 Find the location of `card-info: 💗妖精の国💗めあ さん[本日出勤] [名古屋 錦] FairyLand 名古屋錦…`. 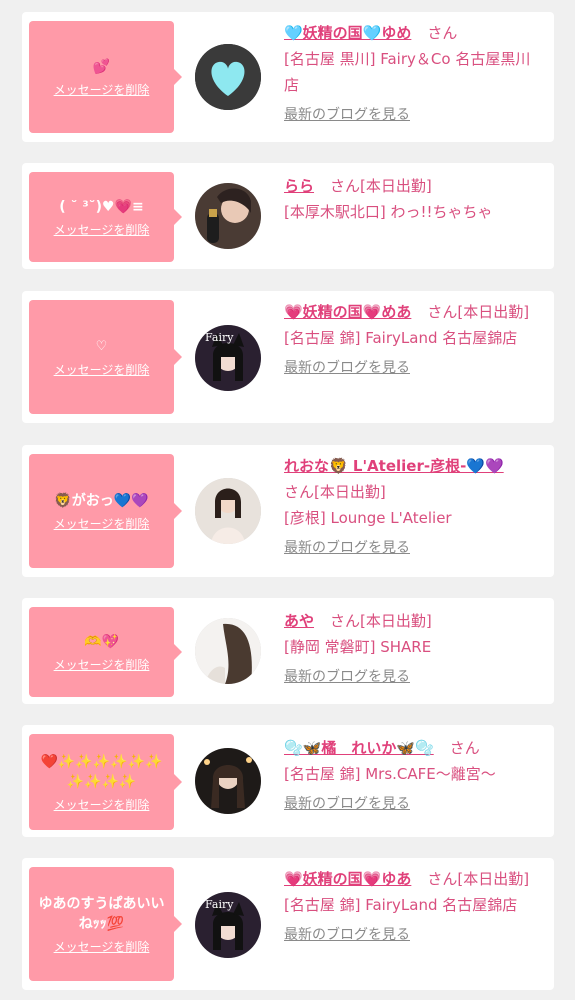

card-info: 💗妖精の国💗めあ さん[本日出勤] [名古屋 錦] FairyLand 名古屋錦… is located at coordinates (414, 338).